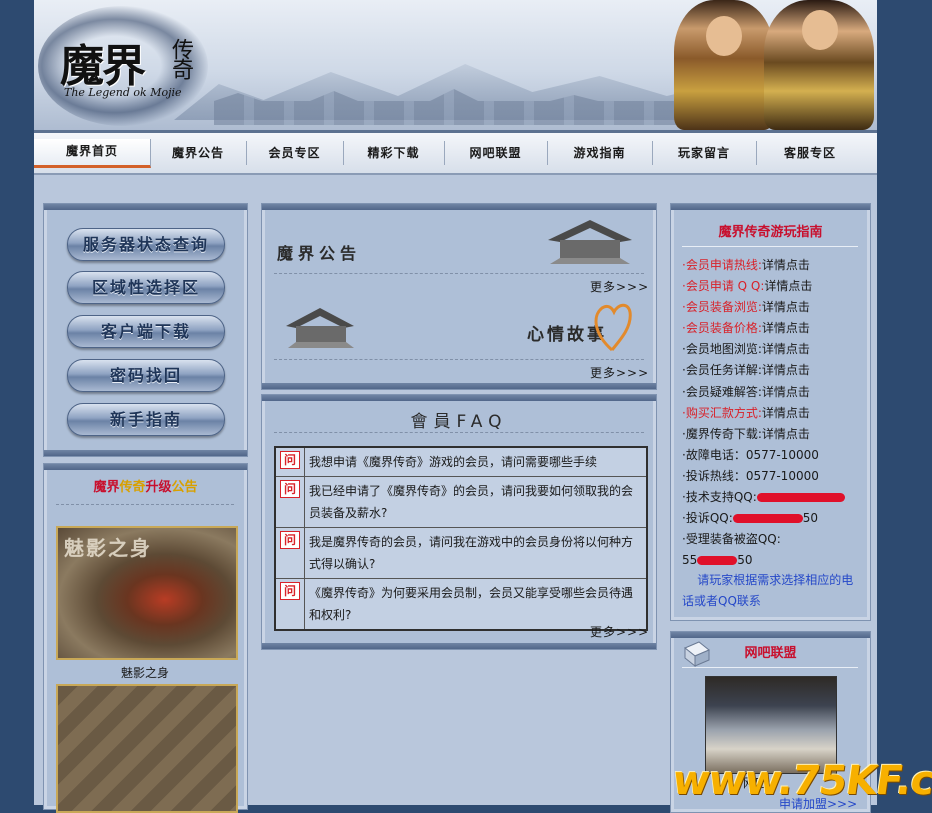 This screenshot has width=932, height=813. What do you see at coordinates (724, 65) in the screenshot?
I see `hero-warrior-left` at bounding box center [724, 65].